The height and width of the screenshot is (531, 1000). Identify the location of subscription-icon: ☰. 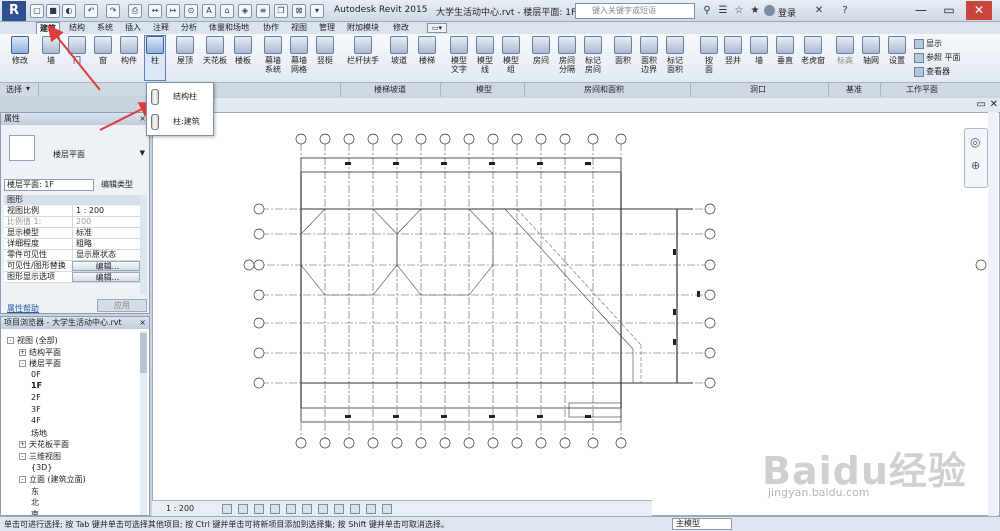
(723, 11).